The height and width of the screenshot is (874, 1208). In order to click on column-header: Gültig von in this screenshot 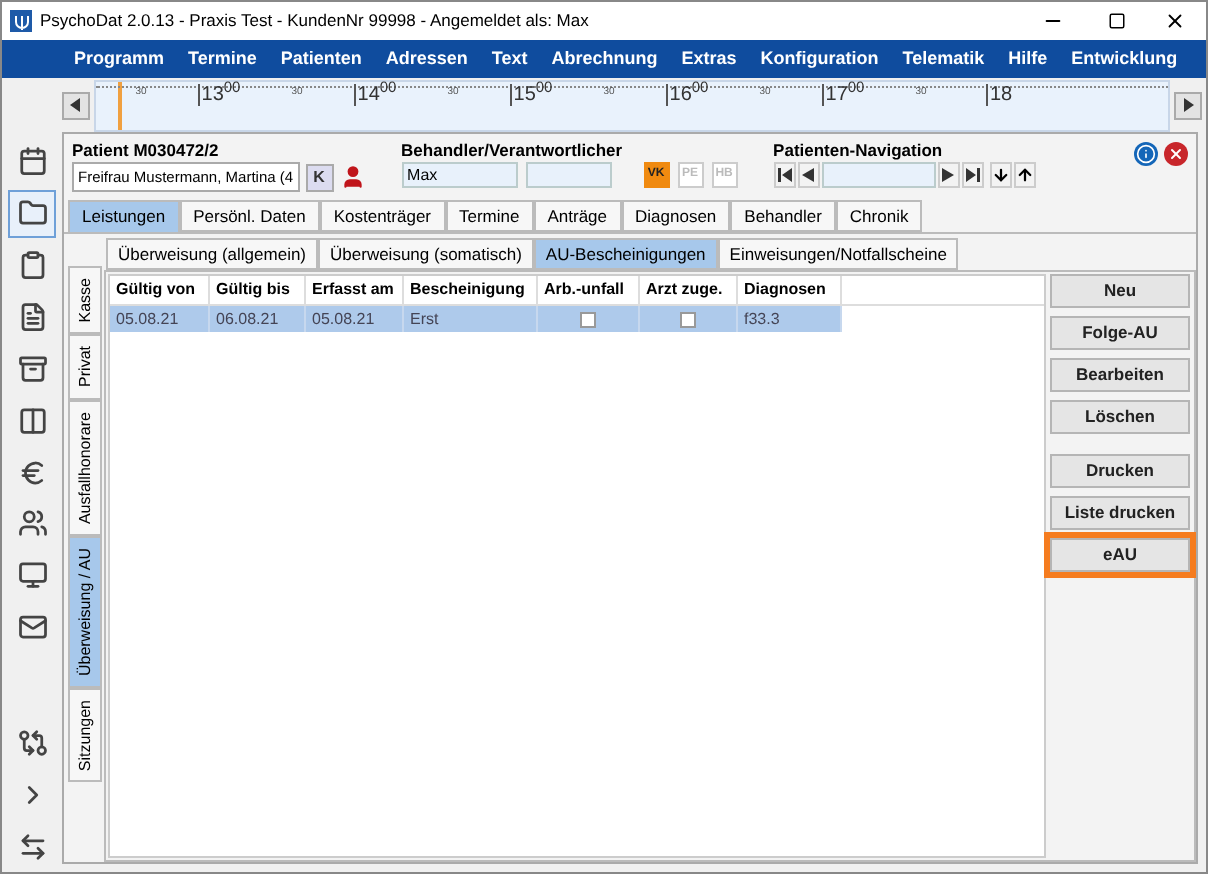, I will do `click(160, 290)`.